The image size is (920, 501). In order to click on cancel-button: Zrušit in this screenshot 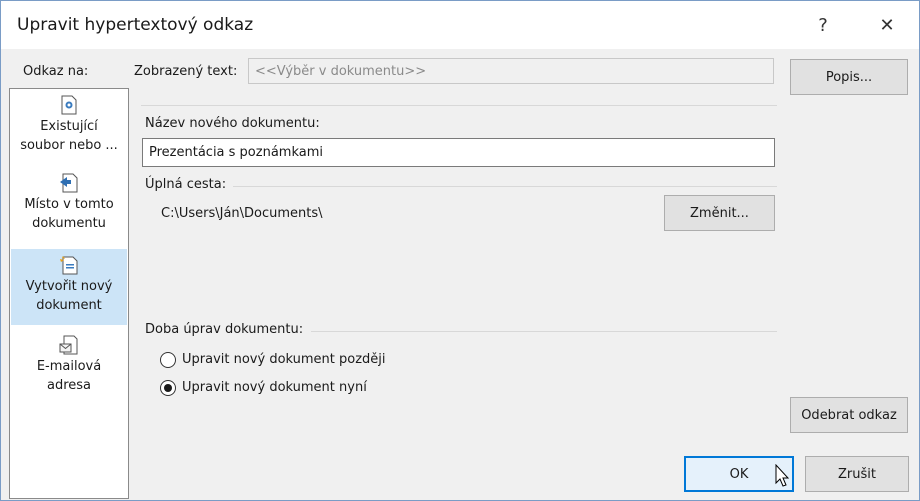, I will do `click(857, 474)`.